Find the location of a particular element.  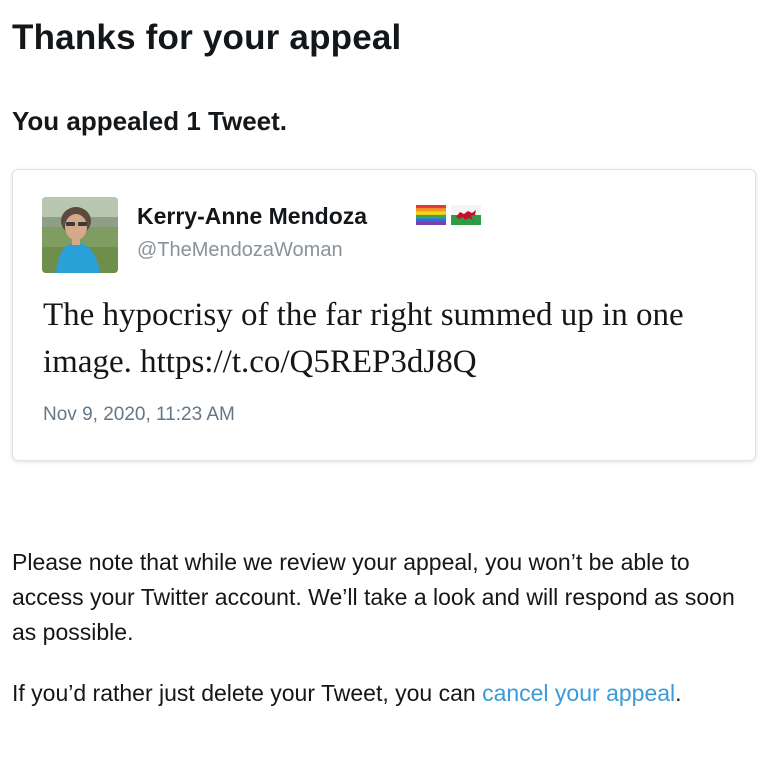

author-handle: @TheMendozaWoman is located at coordinates (240, 250).